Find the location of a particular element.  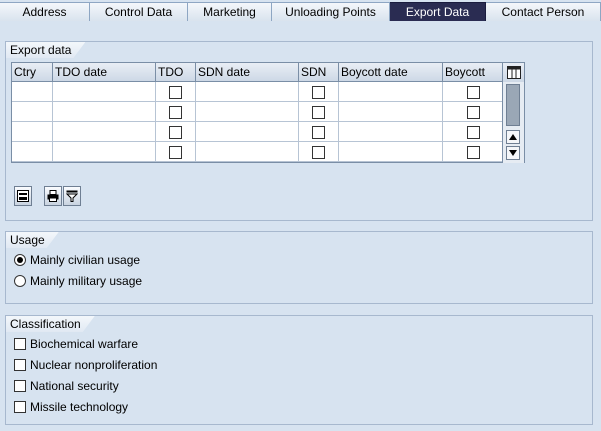

table-settings-button is located at coordinates (513, 72).